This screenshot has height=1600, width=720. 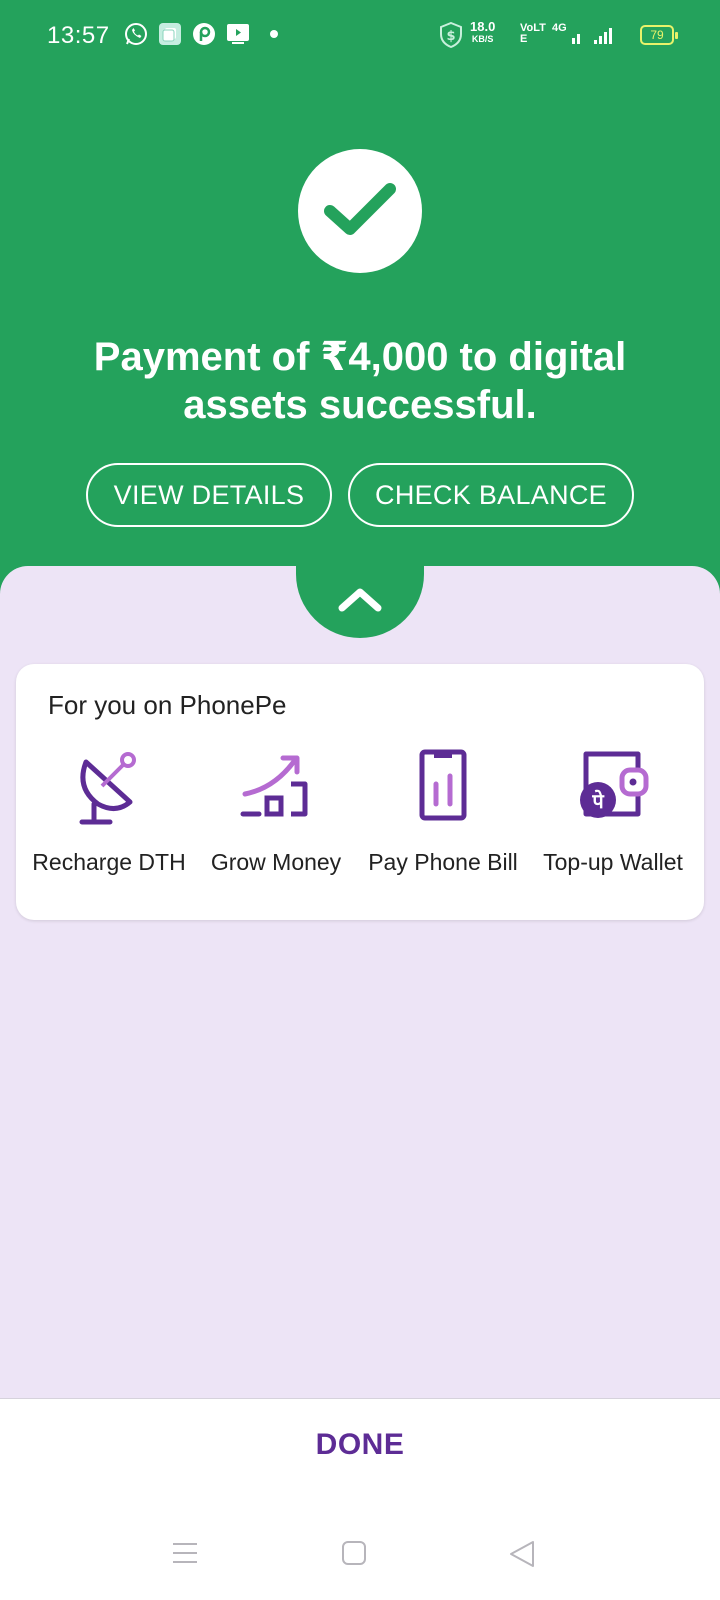 I want to click on growth-chart-icon, so click(x=274, y=786).